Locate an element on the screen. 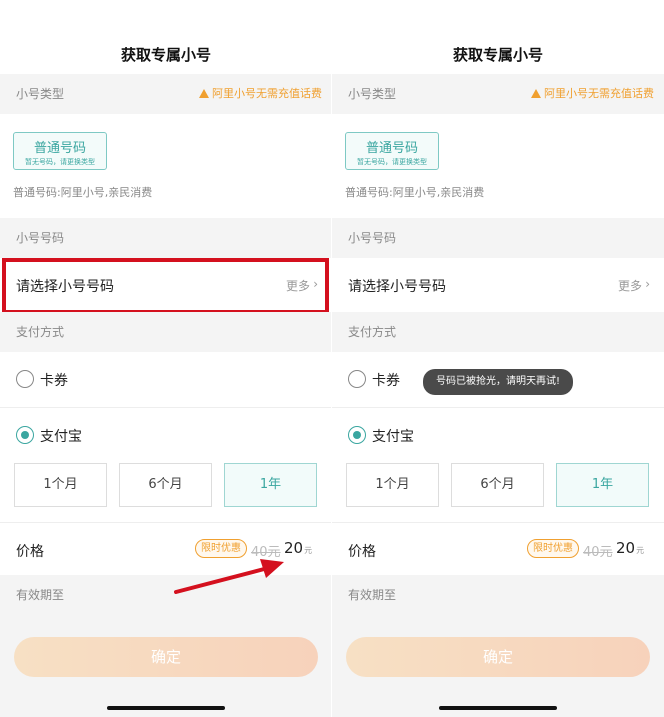 Image resolution: width=664 pixels, height=717 pixels. section-header-expire: 有效期至 is located at coordinates (498, 595).